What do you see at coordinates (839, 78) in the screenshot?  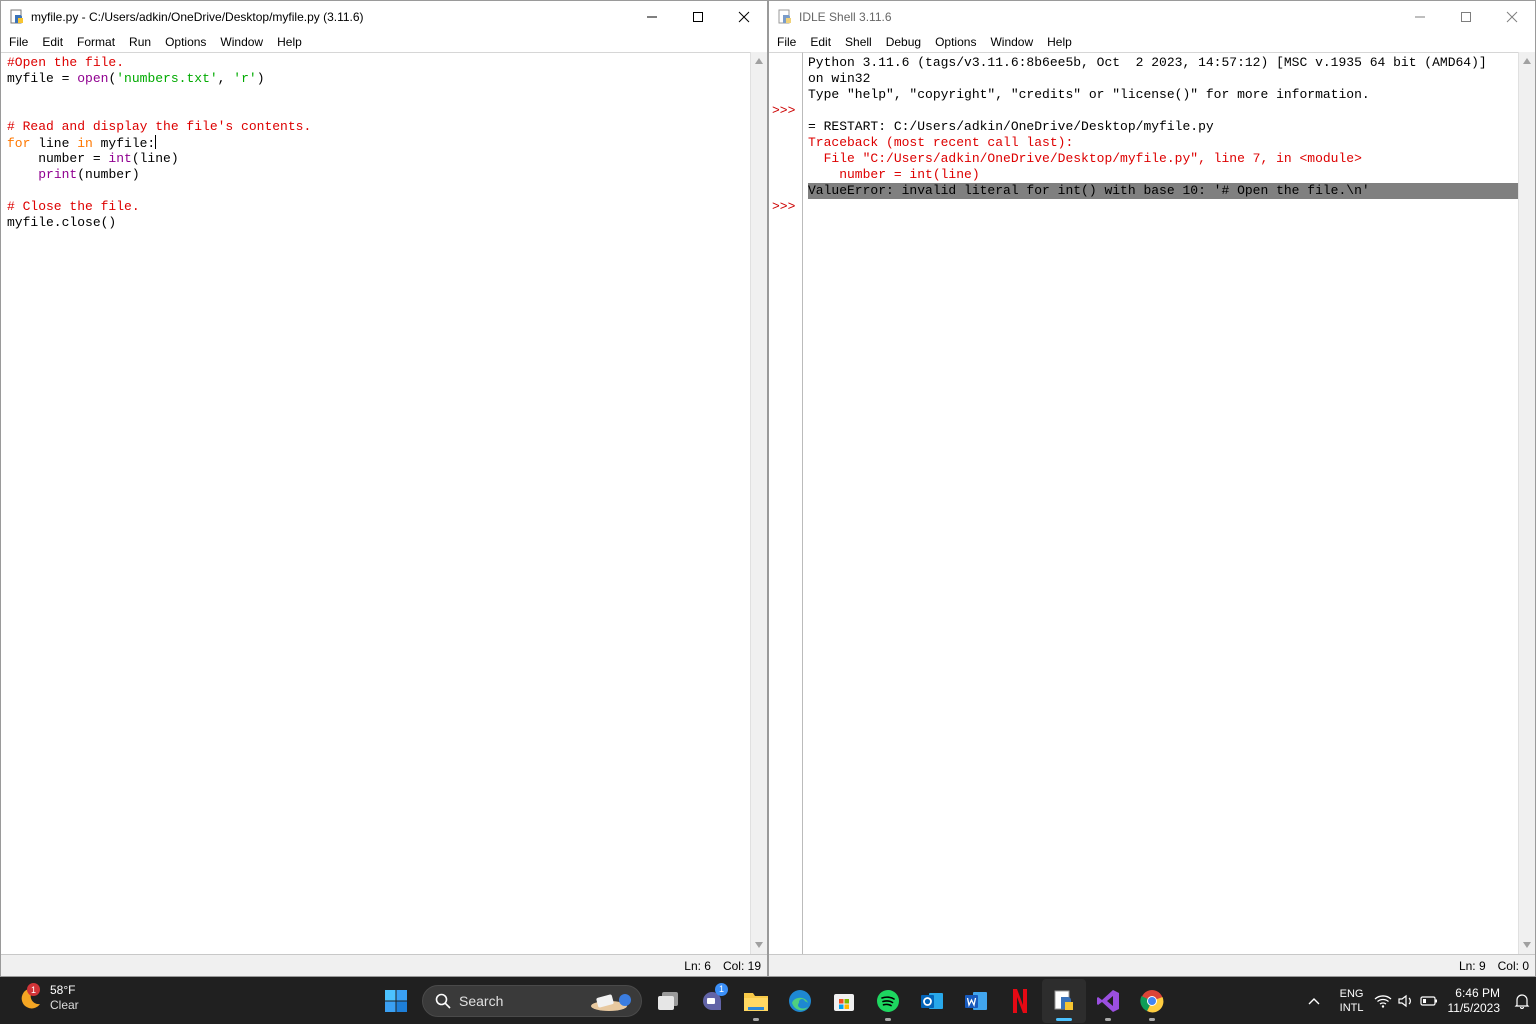 I see `shell-text: on win32` at bounding box center [839, 78].